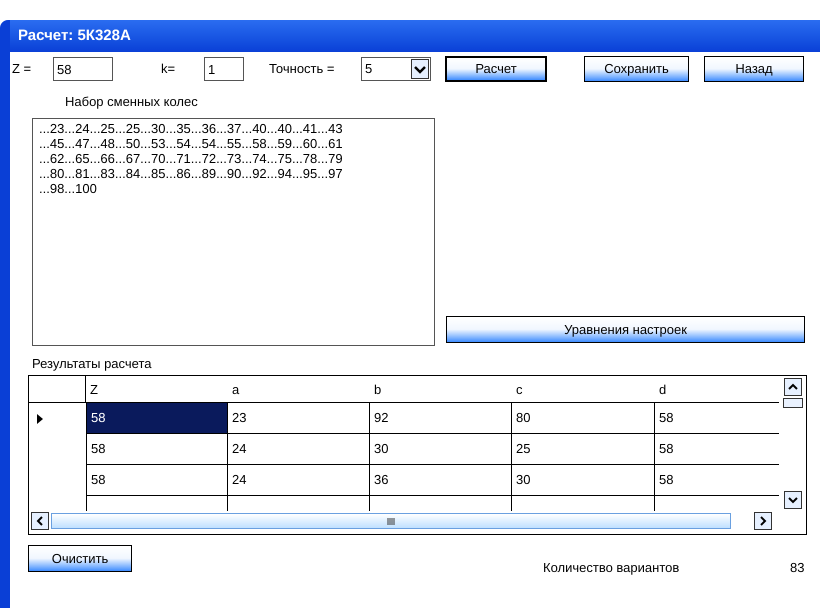 The width and height of the screenshot is (820, 608). Describe the element at coordinates (792, 403) in the screenshot. I see `scroll-thumb` at that location.